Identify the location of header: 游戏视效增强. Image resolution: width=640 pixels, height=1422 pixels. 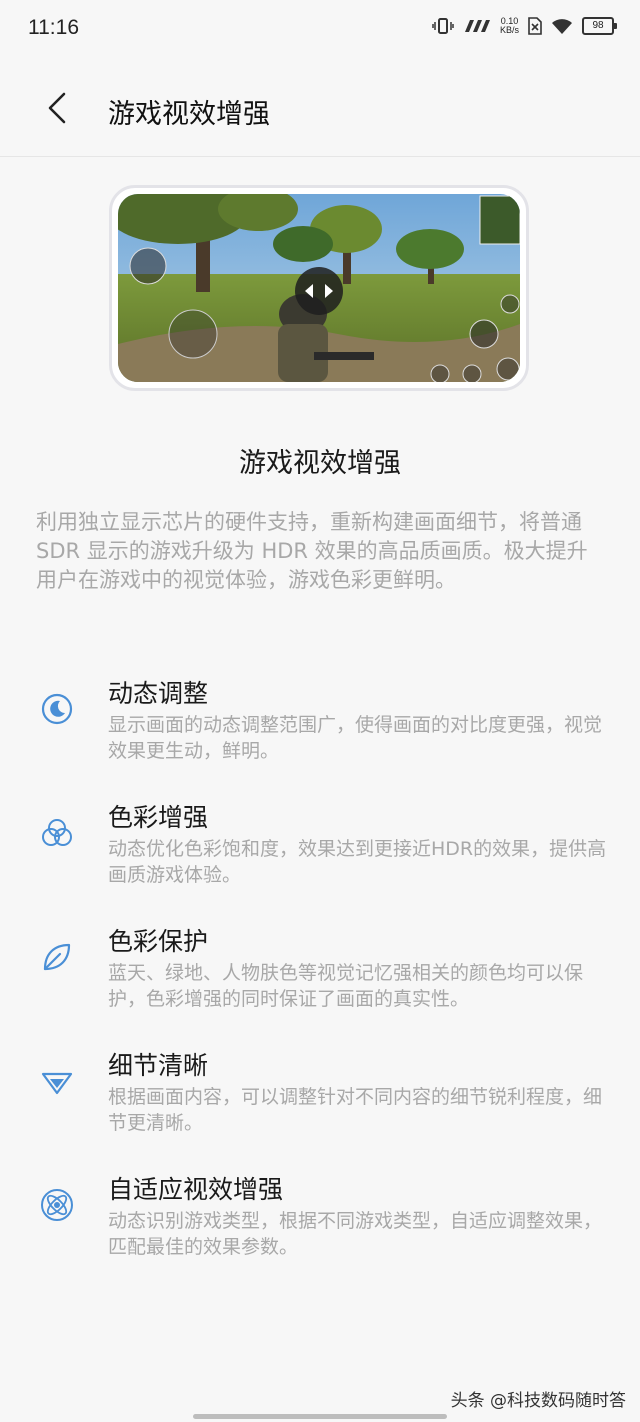
(320, 107).